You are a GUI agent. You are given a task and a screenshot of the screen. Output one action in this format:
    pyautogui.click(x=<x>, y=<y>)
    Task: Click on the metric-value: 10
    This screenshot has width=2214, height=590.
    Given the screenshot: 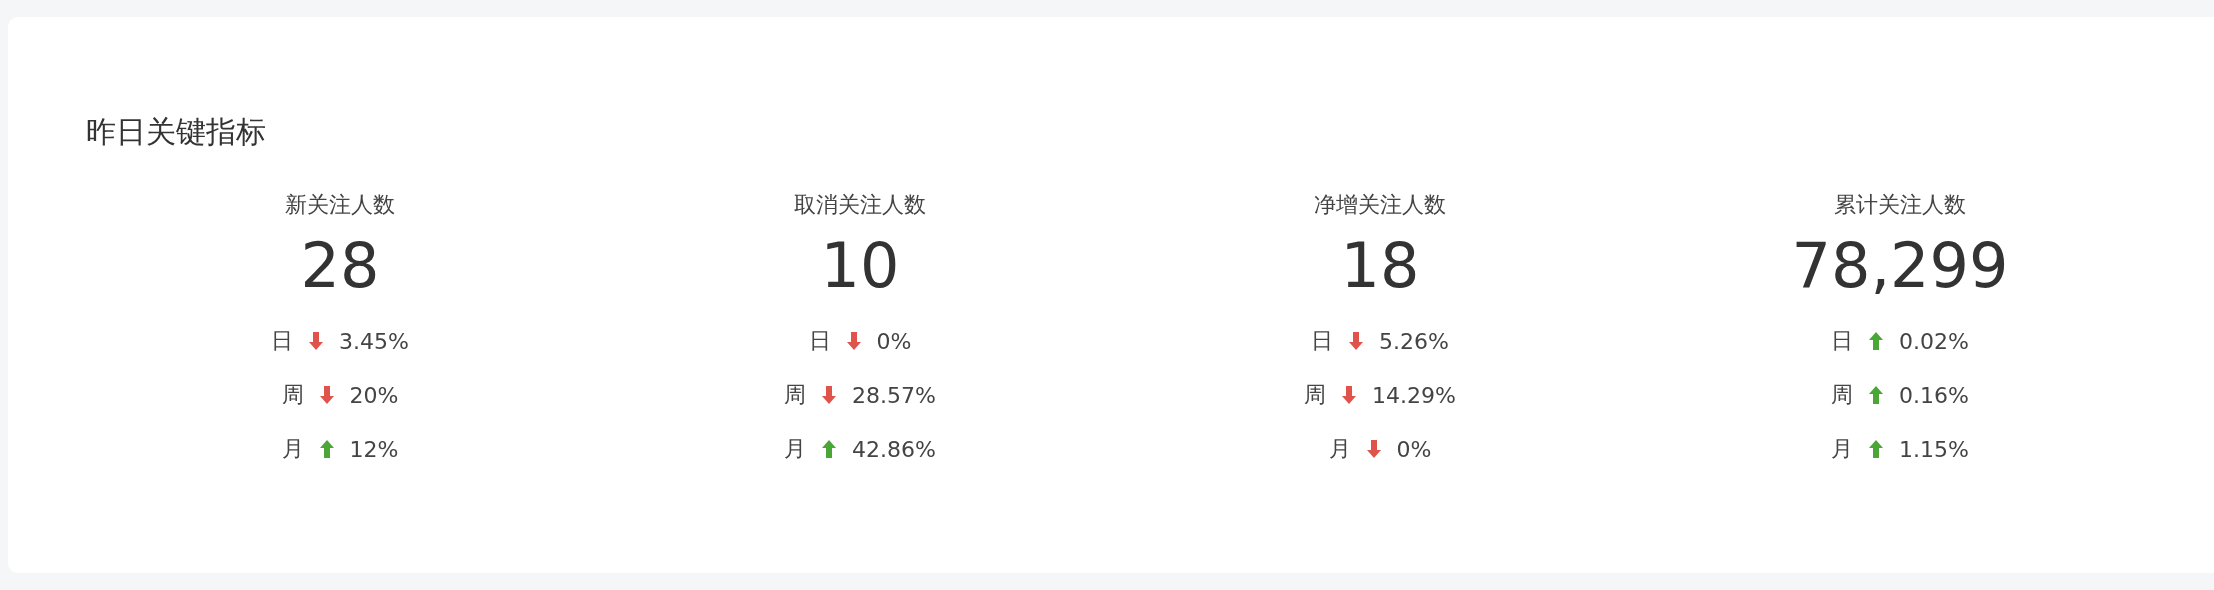 What is the action you would take?
    pyautogui.click(x=860, y=266)
    